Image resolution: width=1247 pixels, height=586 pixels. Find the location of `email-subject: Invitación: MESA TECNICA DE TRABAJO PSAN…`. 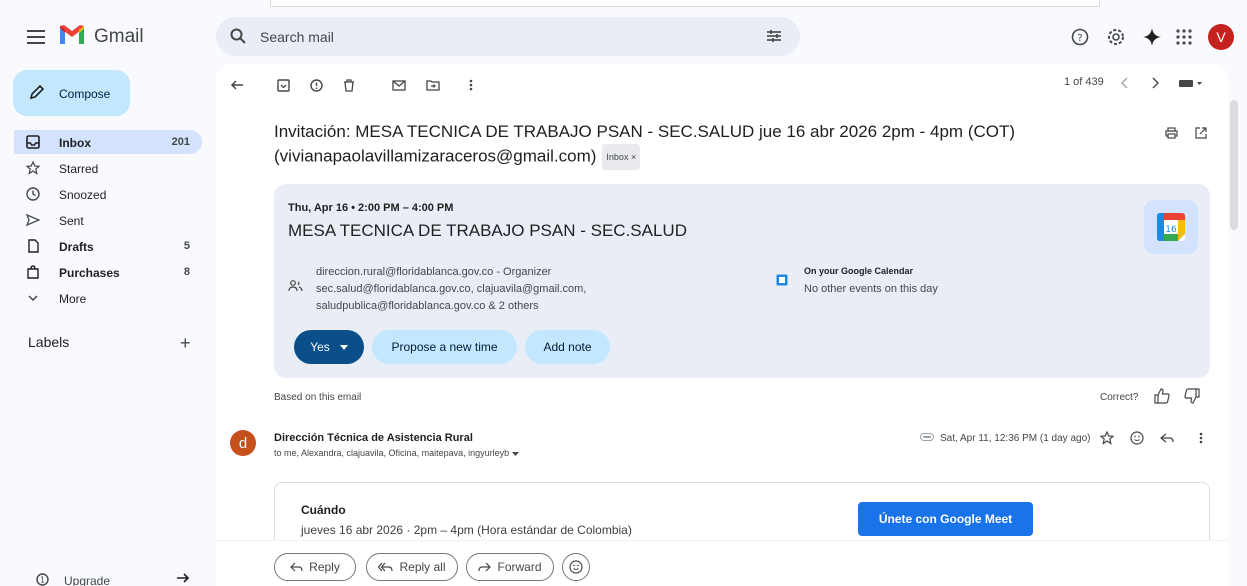

email-subject: Invitación: MESA TECNICA DE TRABAJO PSAN… is located at coordinates (654, 145).